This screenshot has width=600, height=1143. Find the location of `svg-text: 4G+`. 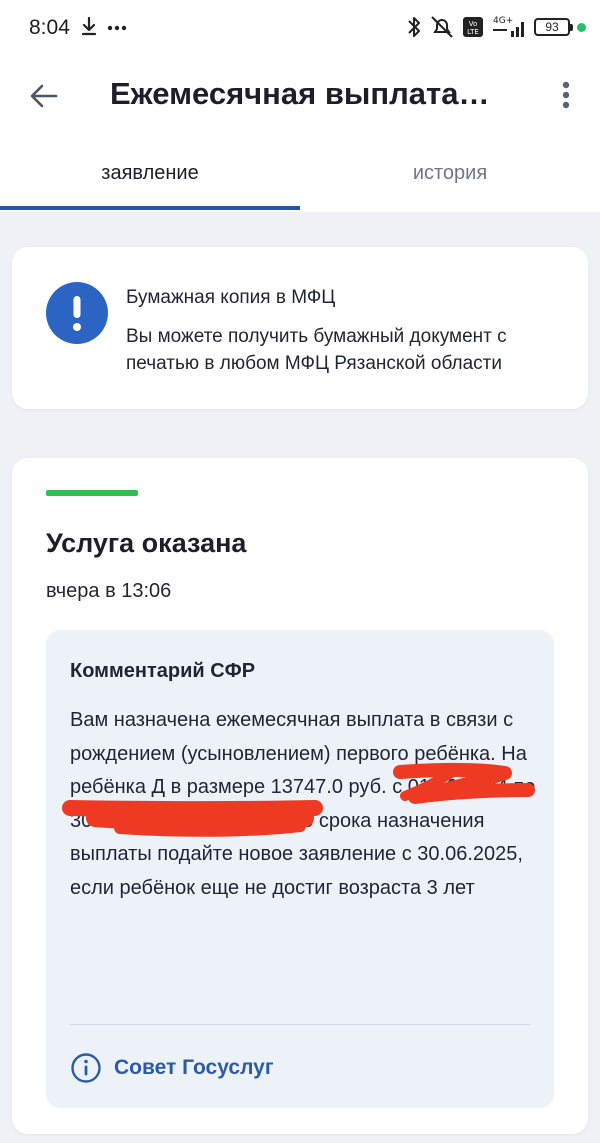

svg-text: 4G+ is located at coordinates (503, 21).